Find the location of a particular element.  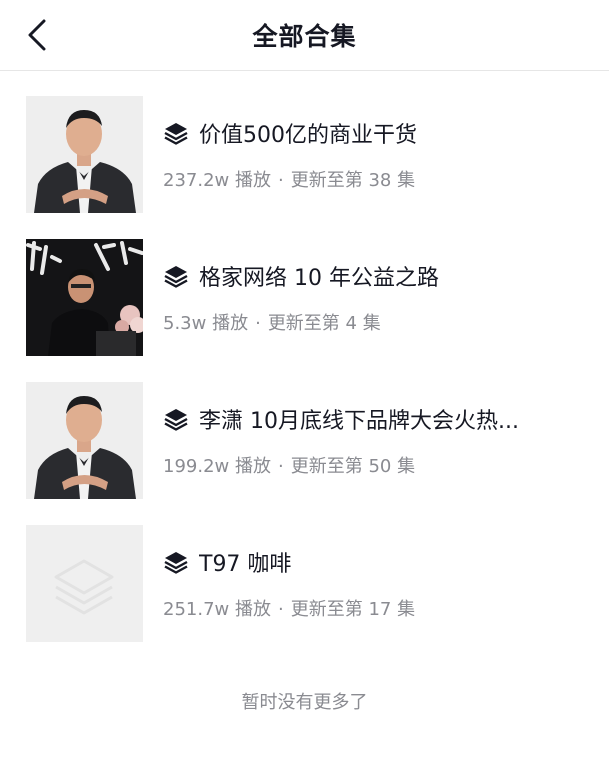

collection-meta: 251.7w 播放 · 更新至第 17 集 is located at coordinates (289, 608).